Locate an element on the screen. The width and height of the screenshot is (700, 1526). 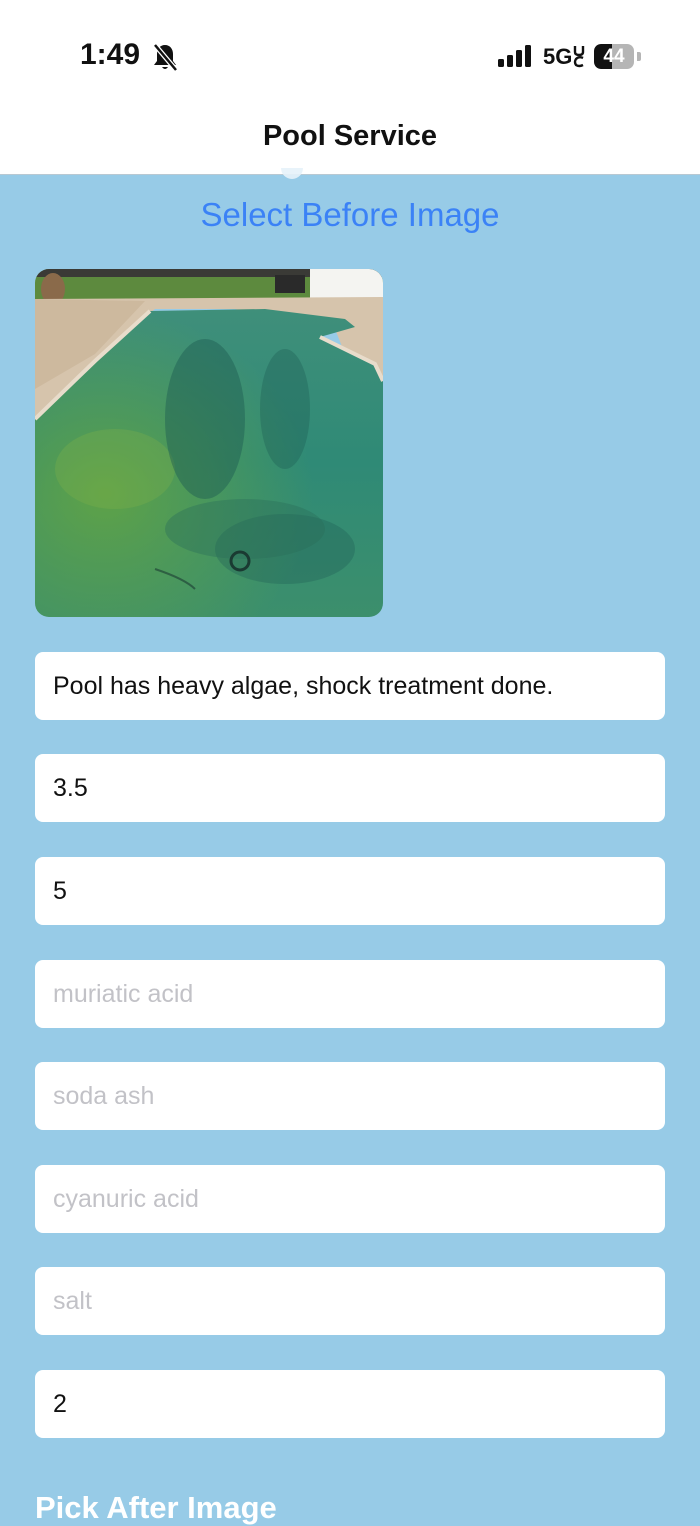
select-before-image-button: Select Before Image is located at coordinates (350, 215).